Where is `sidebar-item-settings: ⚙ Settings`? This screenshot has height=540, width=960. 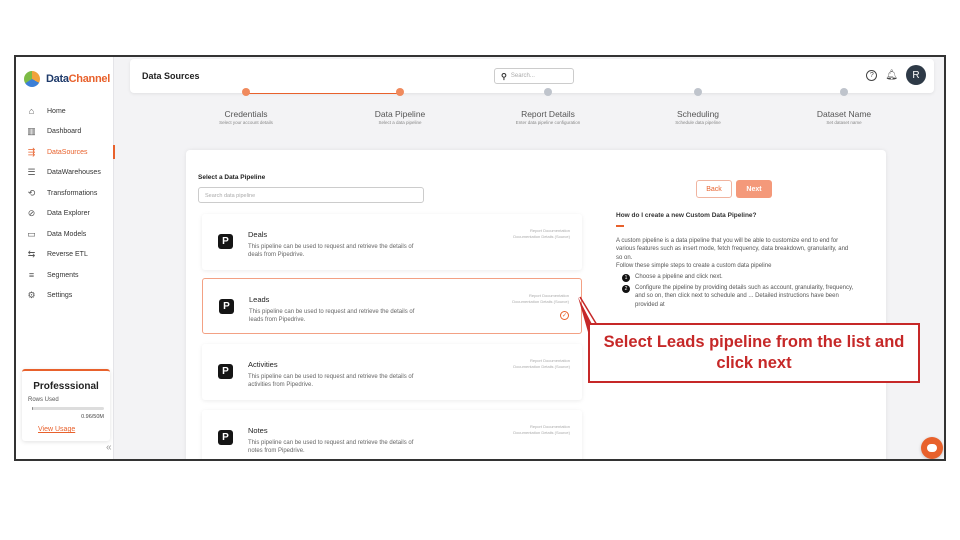
sidebar-item-settings: ⚙ Settings is located at coordinates (65, 296).